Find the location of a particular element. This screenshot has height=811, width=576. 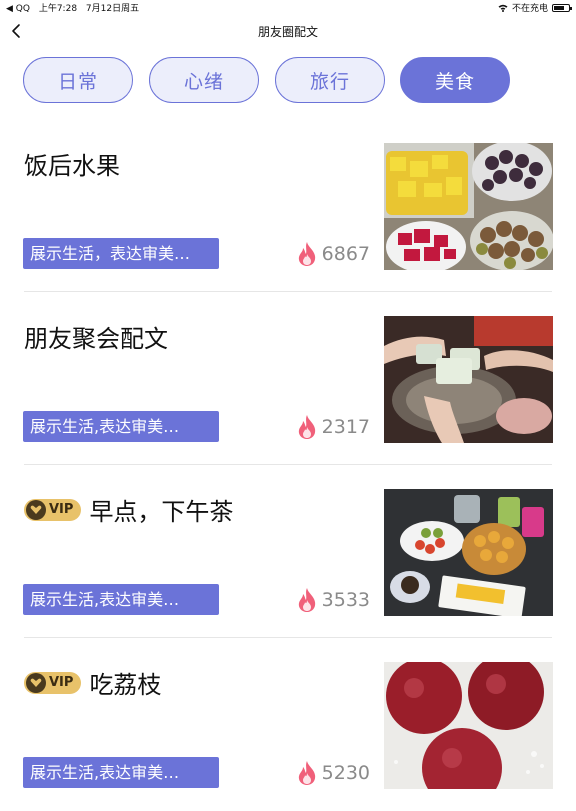

status-date: 7月12日周五 is located at coordinates (112, 9).